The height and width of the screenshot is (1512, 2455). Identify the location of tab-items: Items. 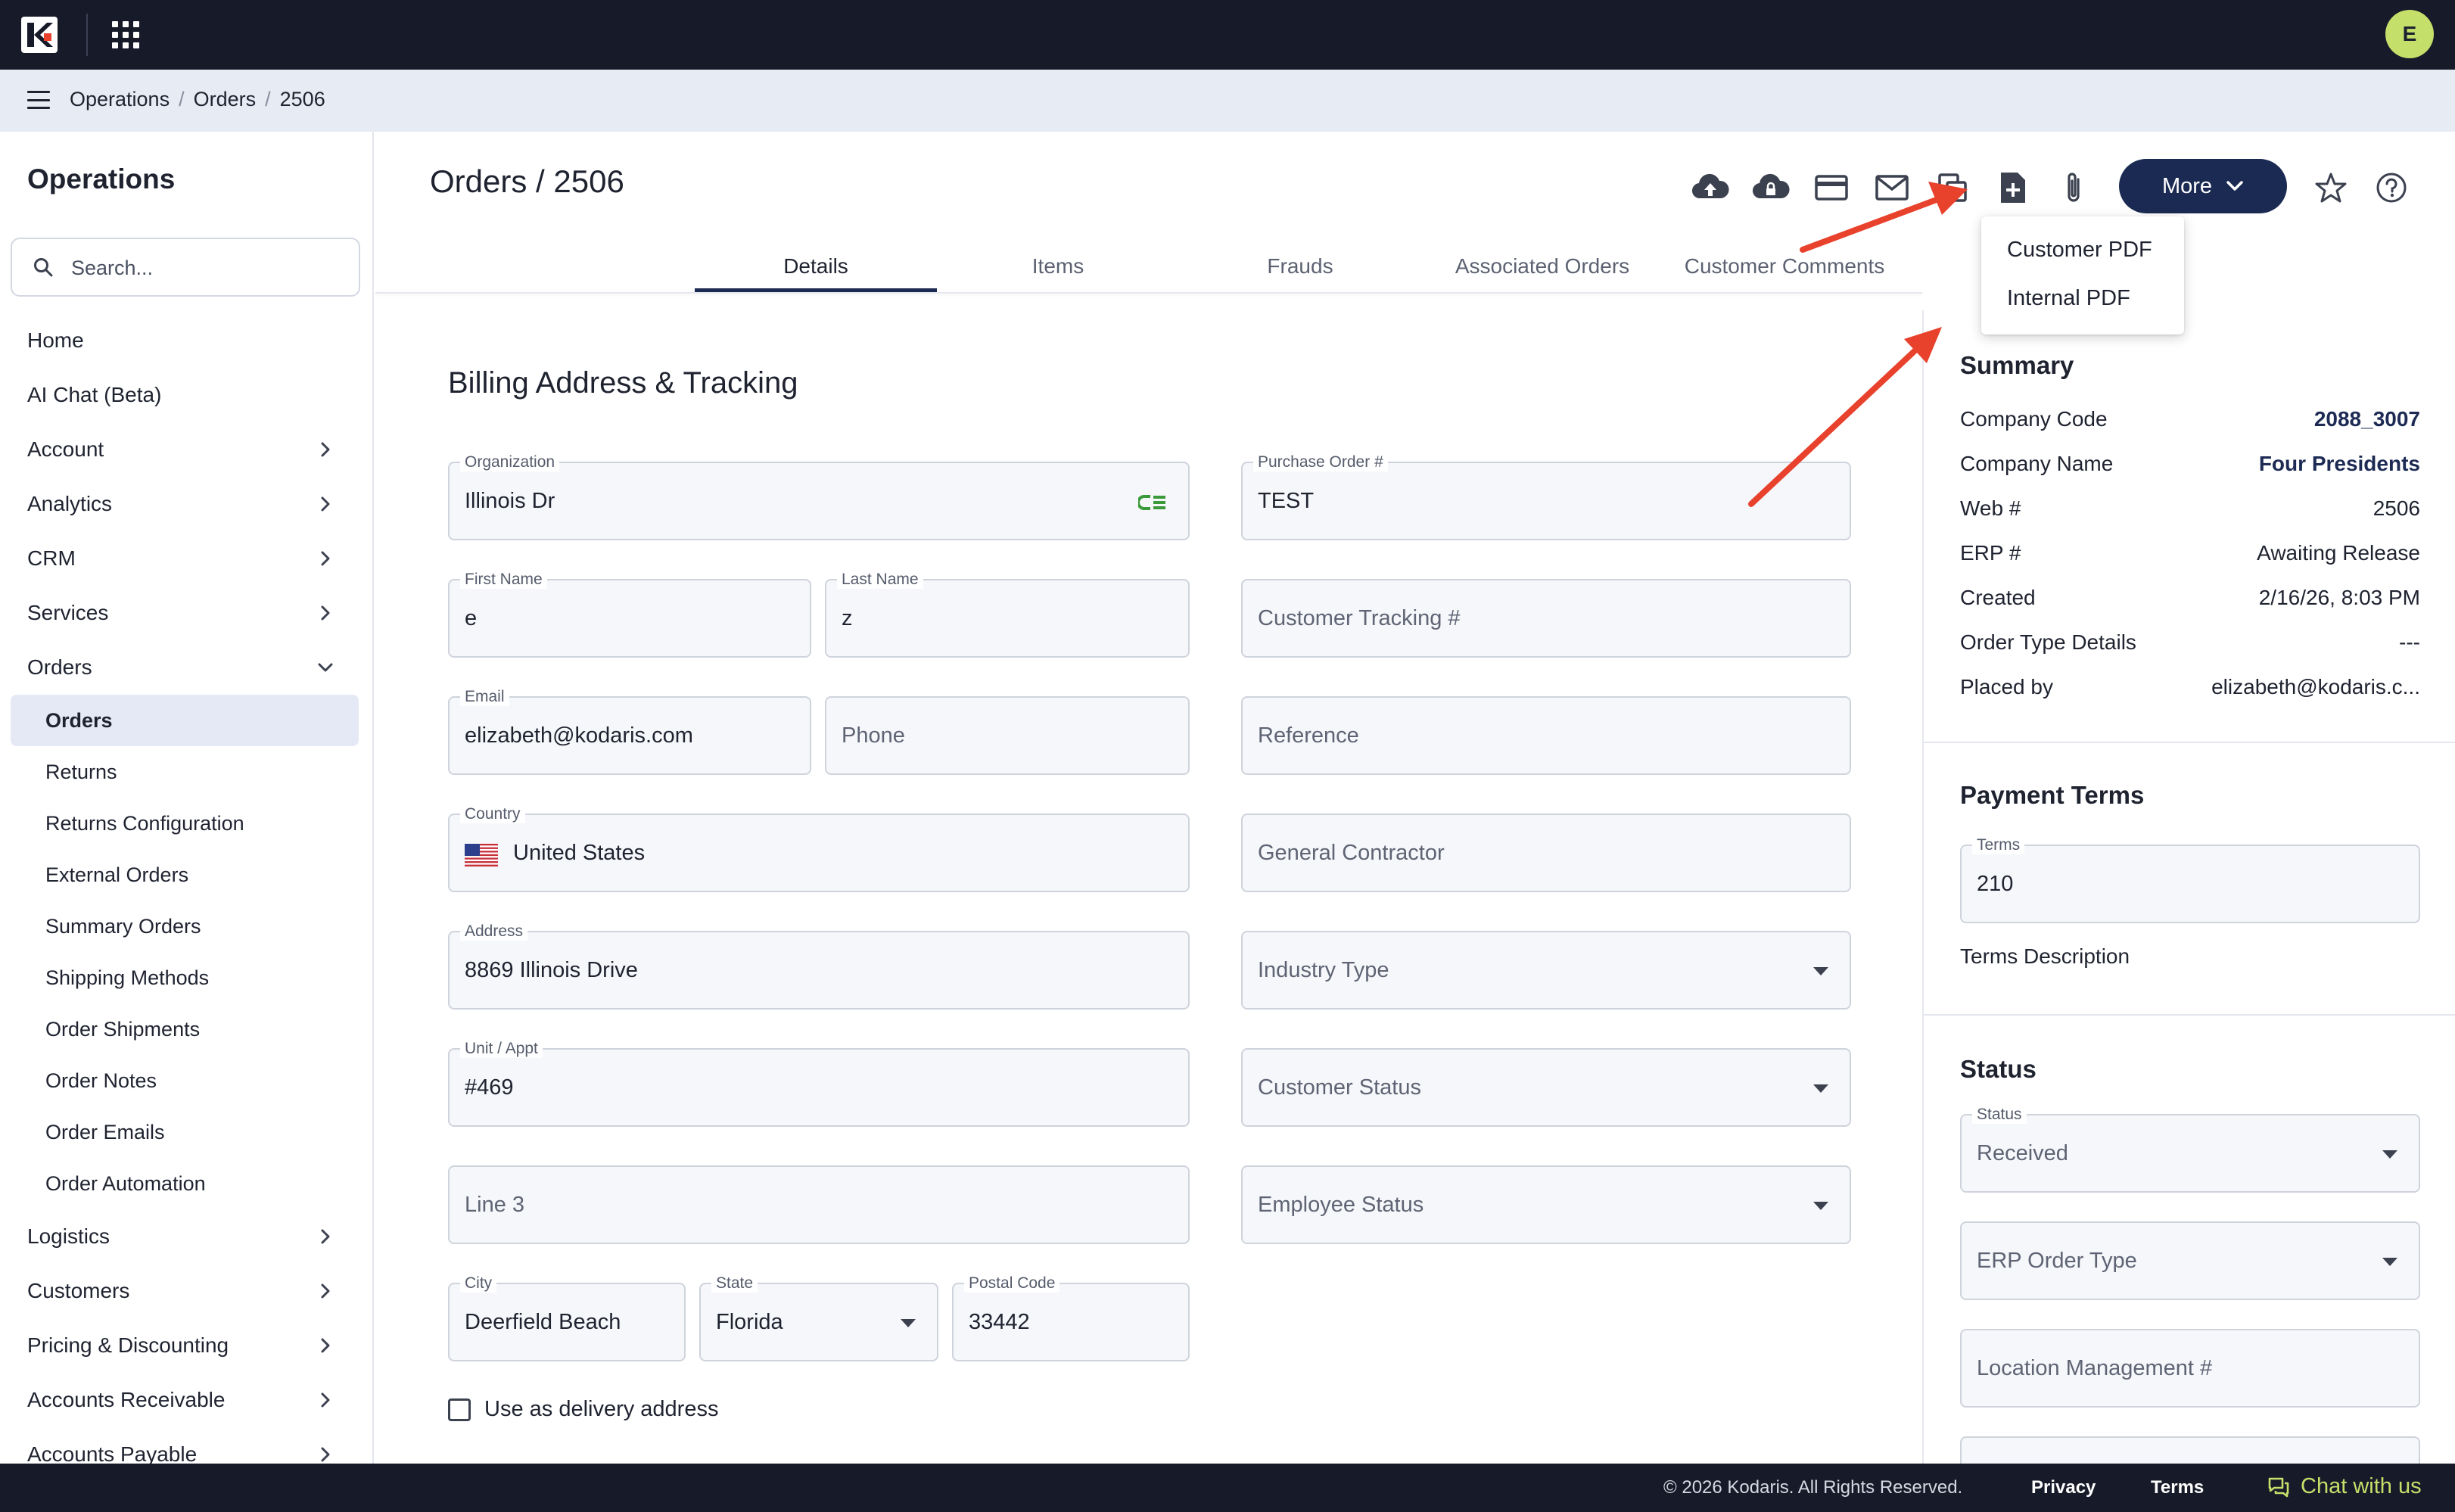
(1058, 267).